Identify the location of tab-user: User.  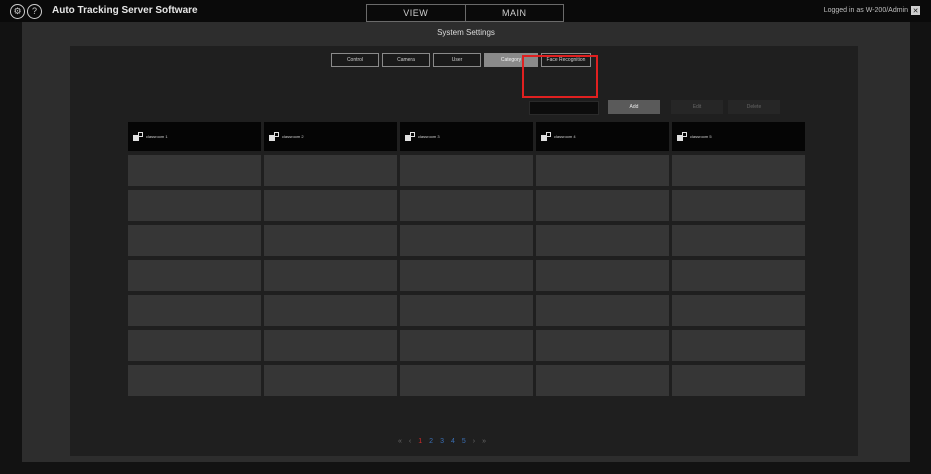
(457, 60).